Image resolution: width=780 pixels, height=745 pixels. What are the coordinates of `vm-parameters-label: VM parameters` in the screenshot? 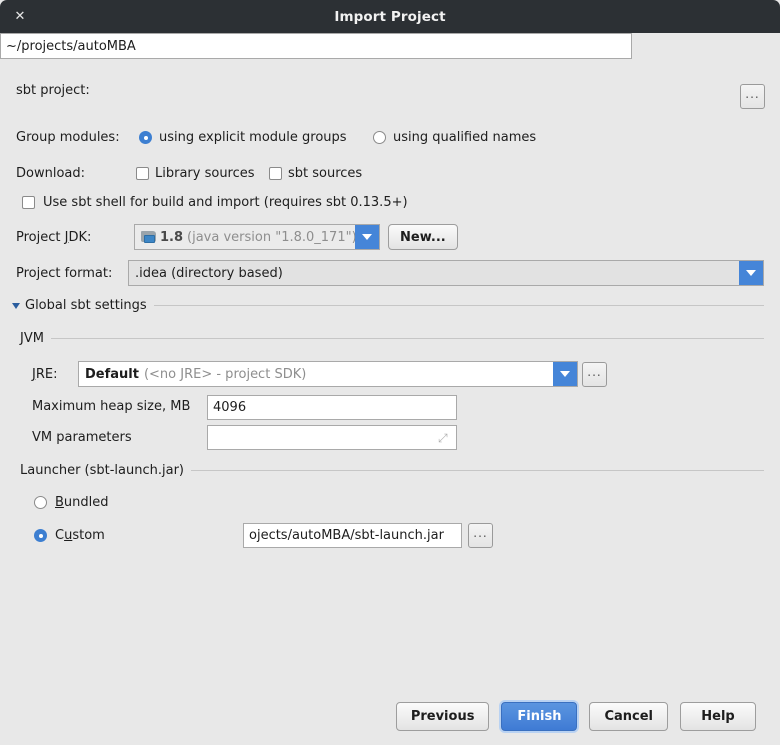 It's located at (82, 437).